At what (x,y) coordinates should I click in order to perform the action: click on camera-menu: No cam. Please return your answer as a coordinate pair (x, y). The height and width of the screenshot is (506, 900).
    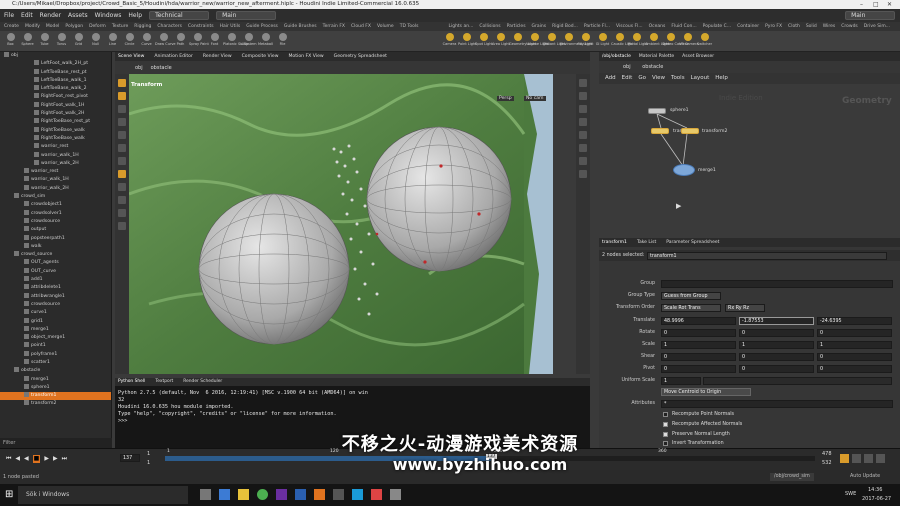
    Looking at the image, I should click on (535, 98).